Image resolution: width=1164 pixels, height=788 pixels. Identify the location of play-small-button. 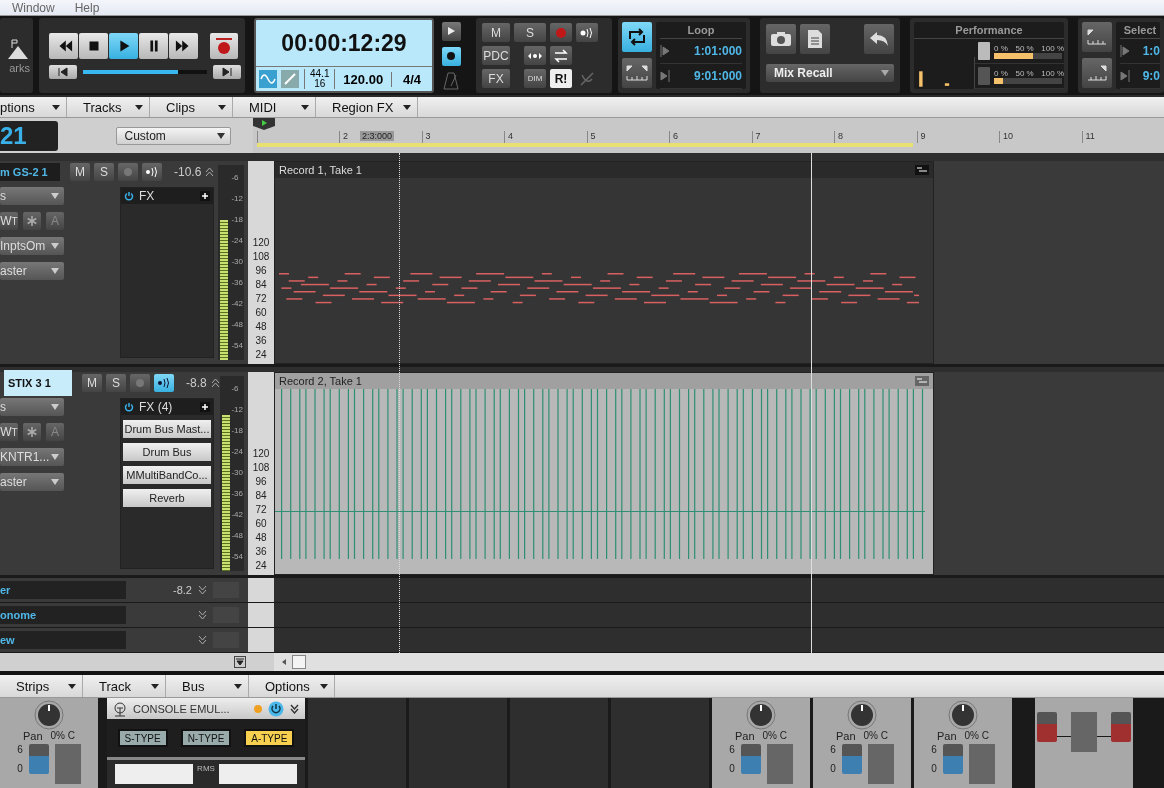
(451, 31).